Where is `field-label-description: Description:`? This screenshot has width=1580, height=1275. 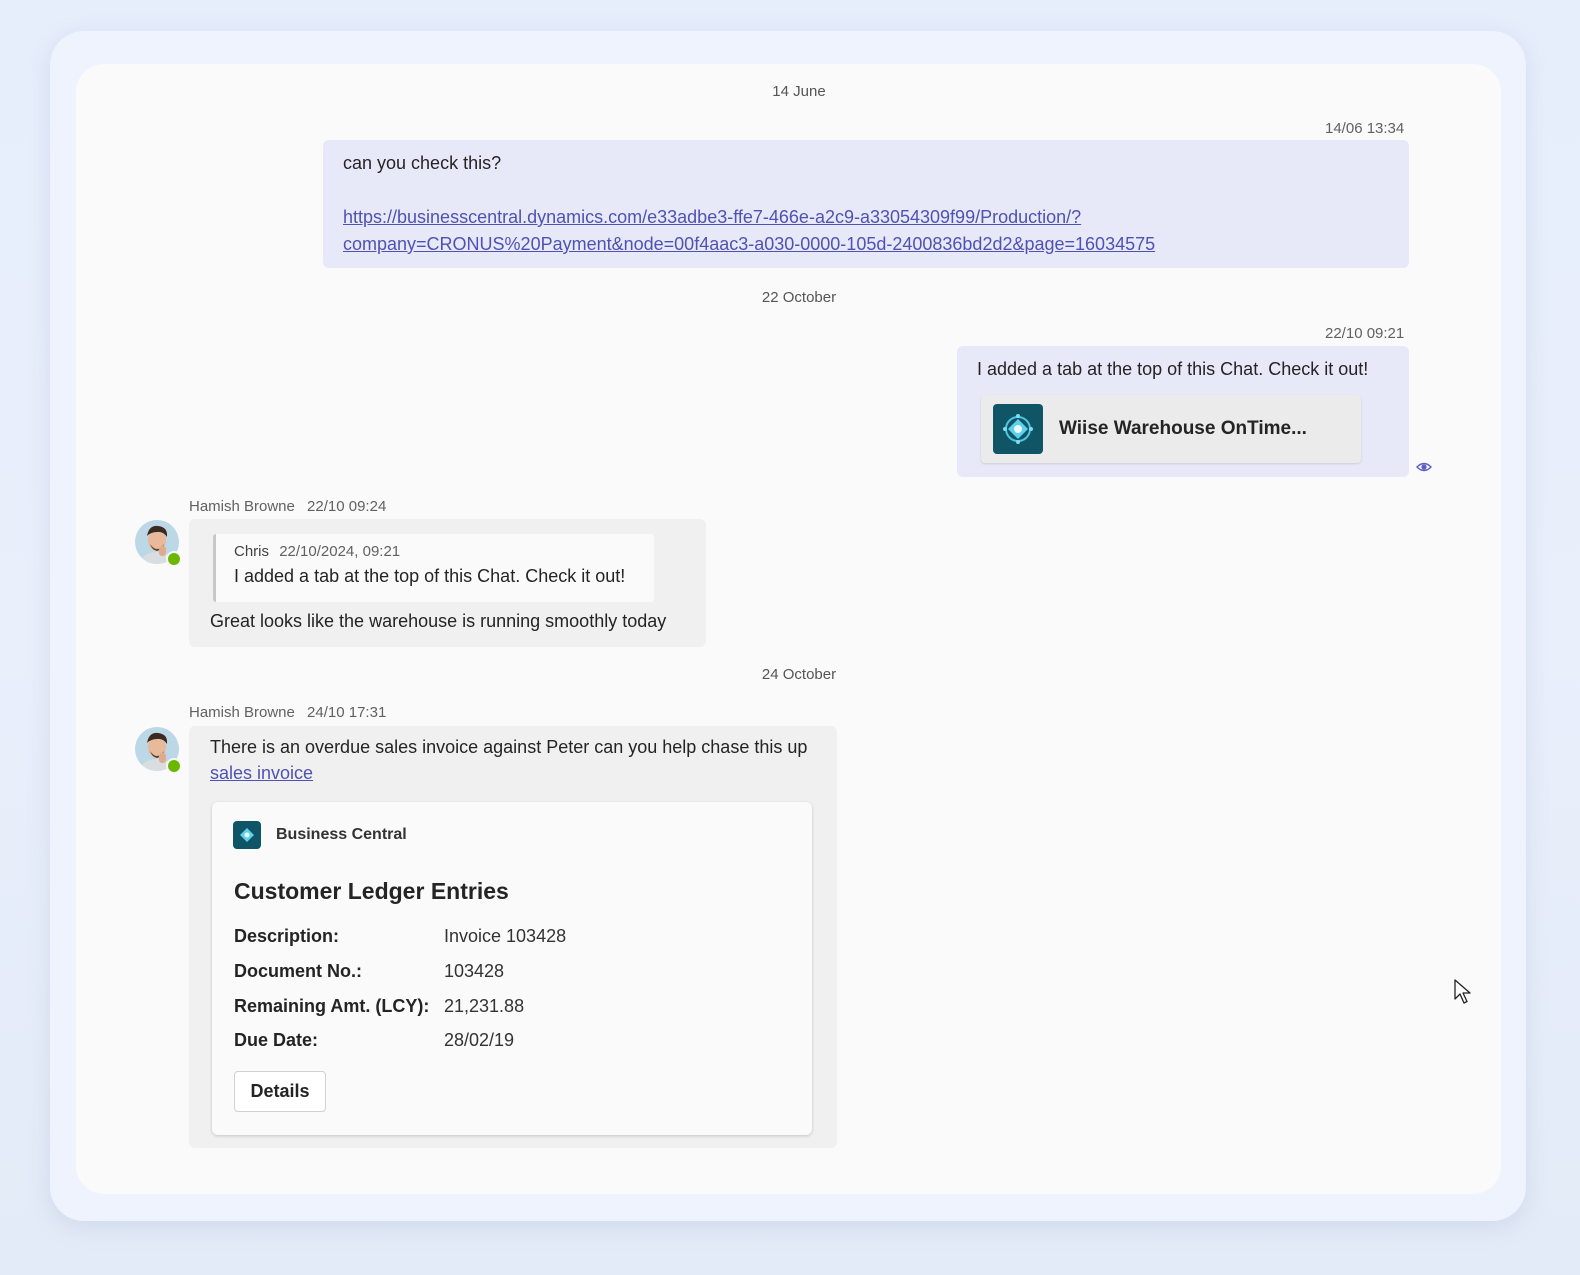 field-label-description: Description: is located at coordinates (287, 936).